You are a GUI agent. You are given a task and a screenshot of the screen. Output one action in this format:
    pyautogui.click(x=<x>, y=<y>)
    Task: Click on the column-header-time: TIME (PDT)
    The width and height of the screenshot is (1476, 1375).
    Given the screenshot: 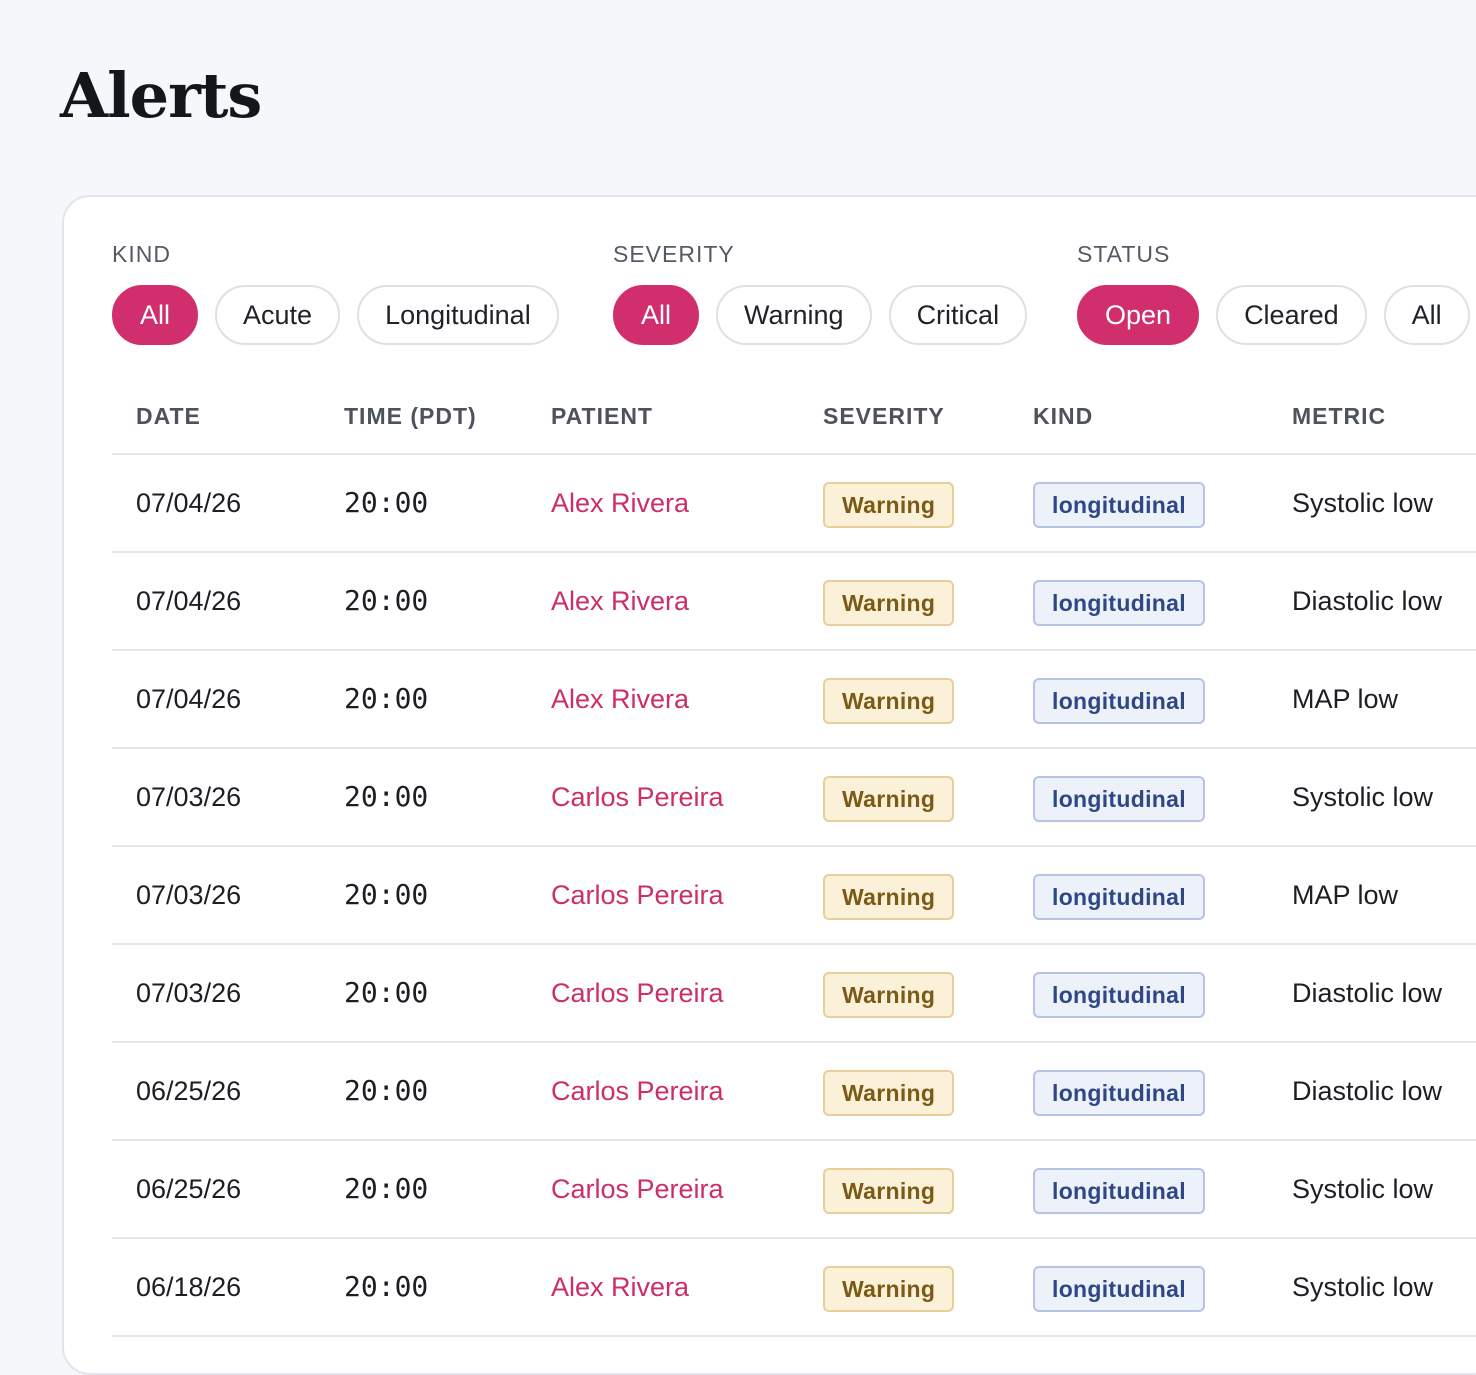 What is the action you would take?
    pyautogui.click(x=410, y=416)
    